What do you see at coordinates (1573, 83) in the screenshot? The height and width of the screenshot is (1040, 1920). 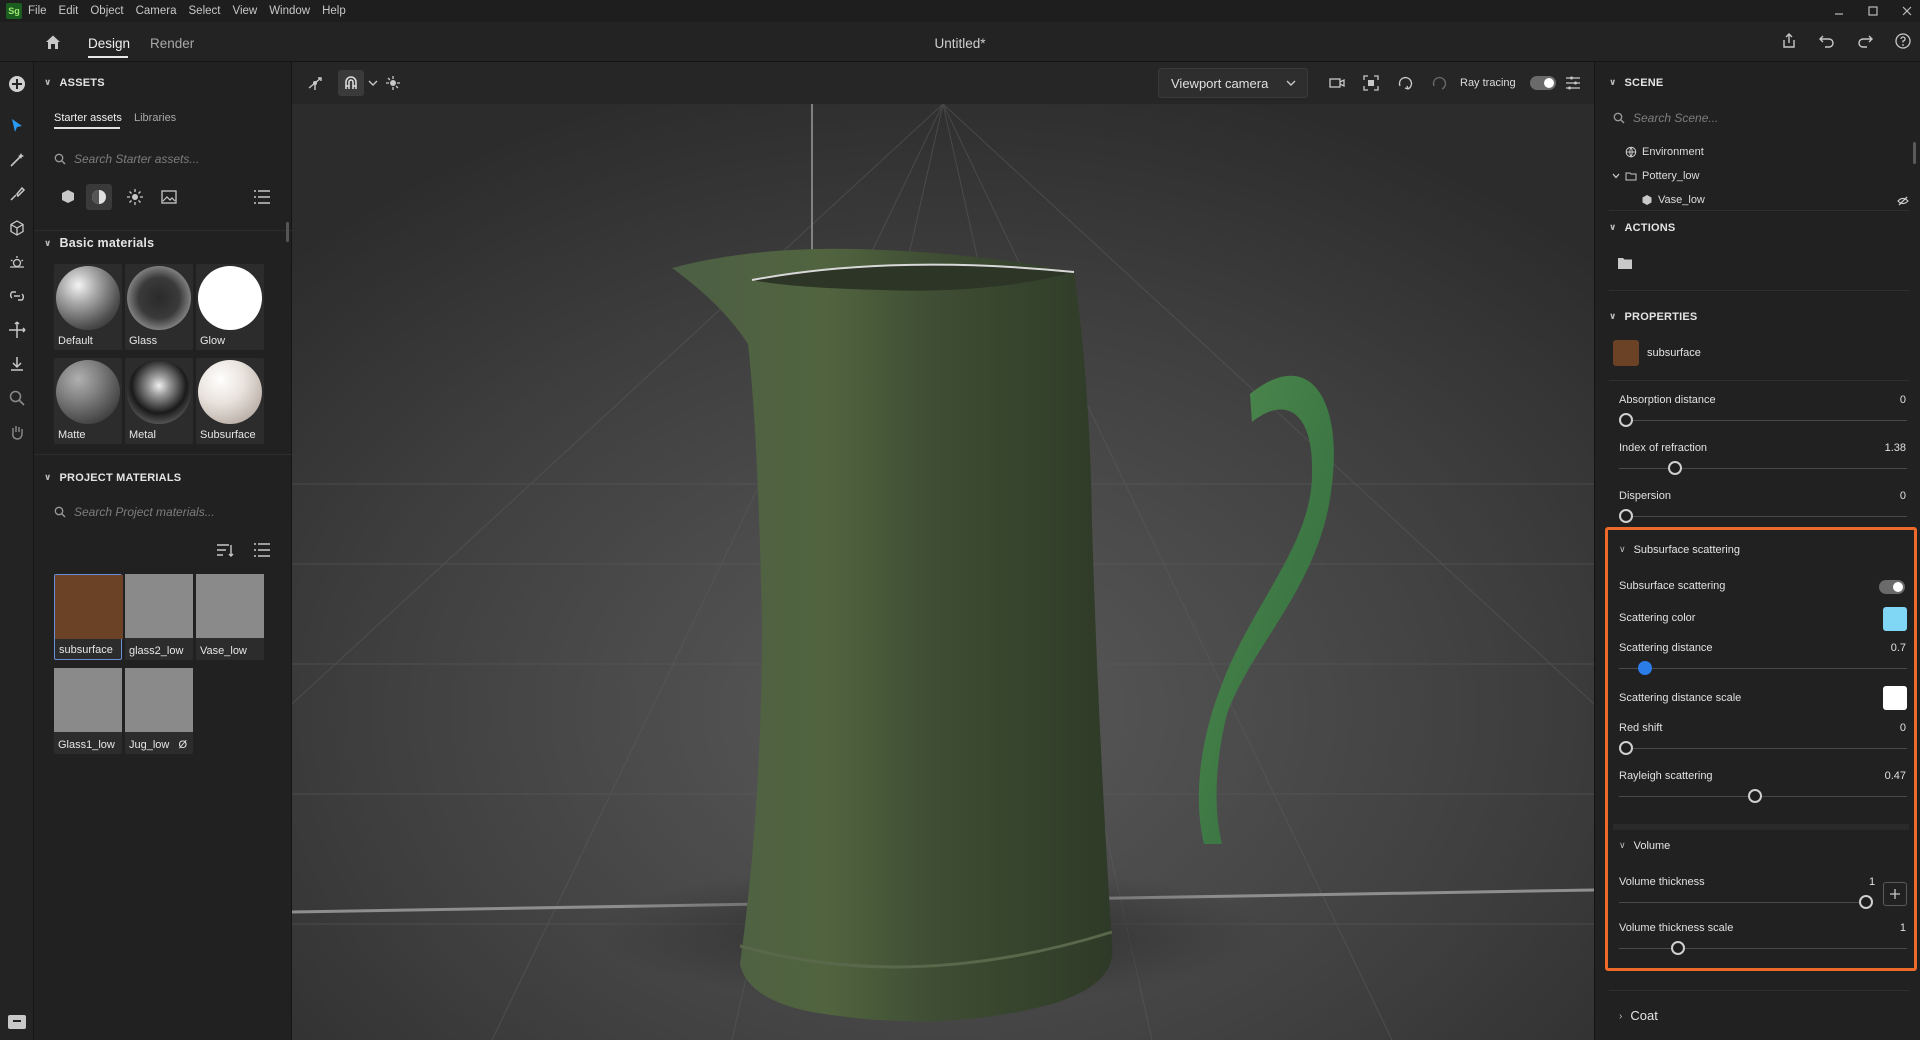 I see `render-settings-icon` at bounding box center [1573, 83].